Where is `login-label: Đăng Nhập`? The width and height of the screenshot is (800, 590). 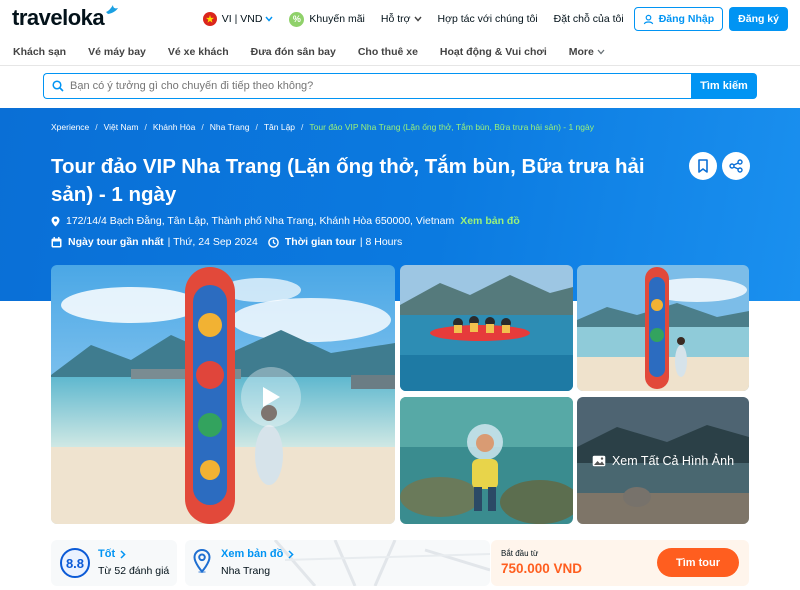 login-label: Đăng Nhập is located at coordinates (686, 19).